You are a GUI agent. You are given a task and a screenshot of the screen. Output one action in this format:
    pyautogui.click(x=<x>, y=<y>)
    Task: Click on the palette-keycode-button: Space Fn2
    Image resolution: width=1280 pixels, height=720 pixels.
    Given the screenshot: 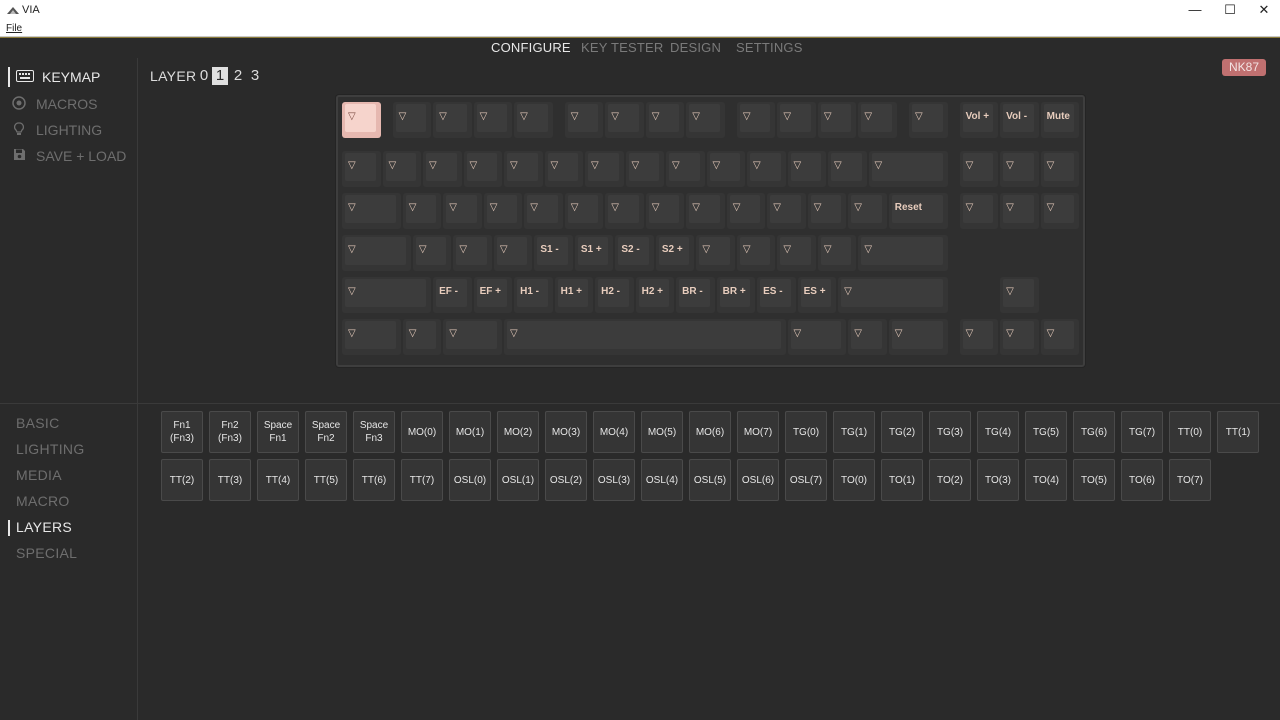 What is the action you would take?
    pyautogui.click(x=326, y=432)
    